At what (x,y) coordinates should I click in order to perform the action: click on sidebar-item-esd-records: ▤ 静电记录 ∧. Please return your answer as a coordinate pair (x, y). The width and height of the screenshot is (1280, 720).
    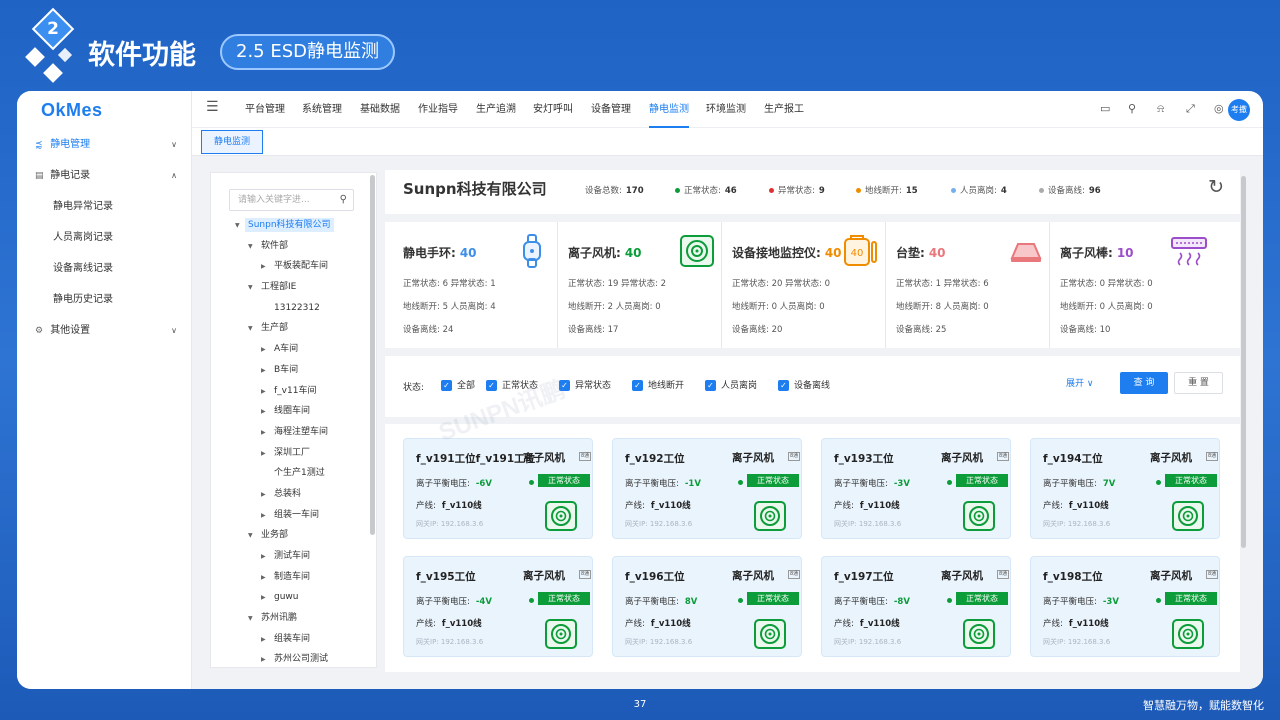
    Looking at the image, I should click on (104, 175).